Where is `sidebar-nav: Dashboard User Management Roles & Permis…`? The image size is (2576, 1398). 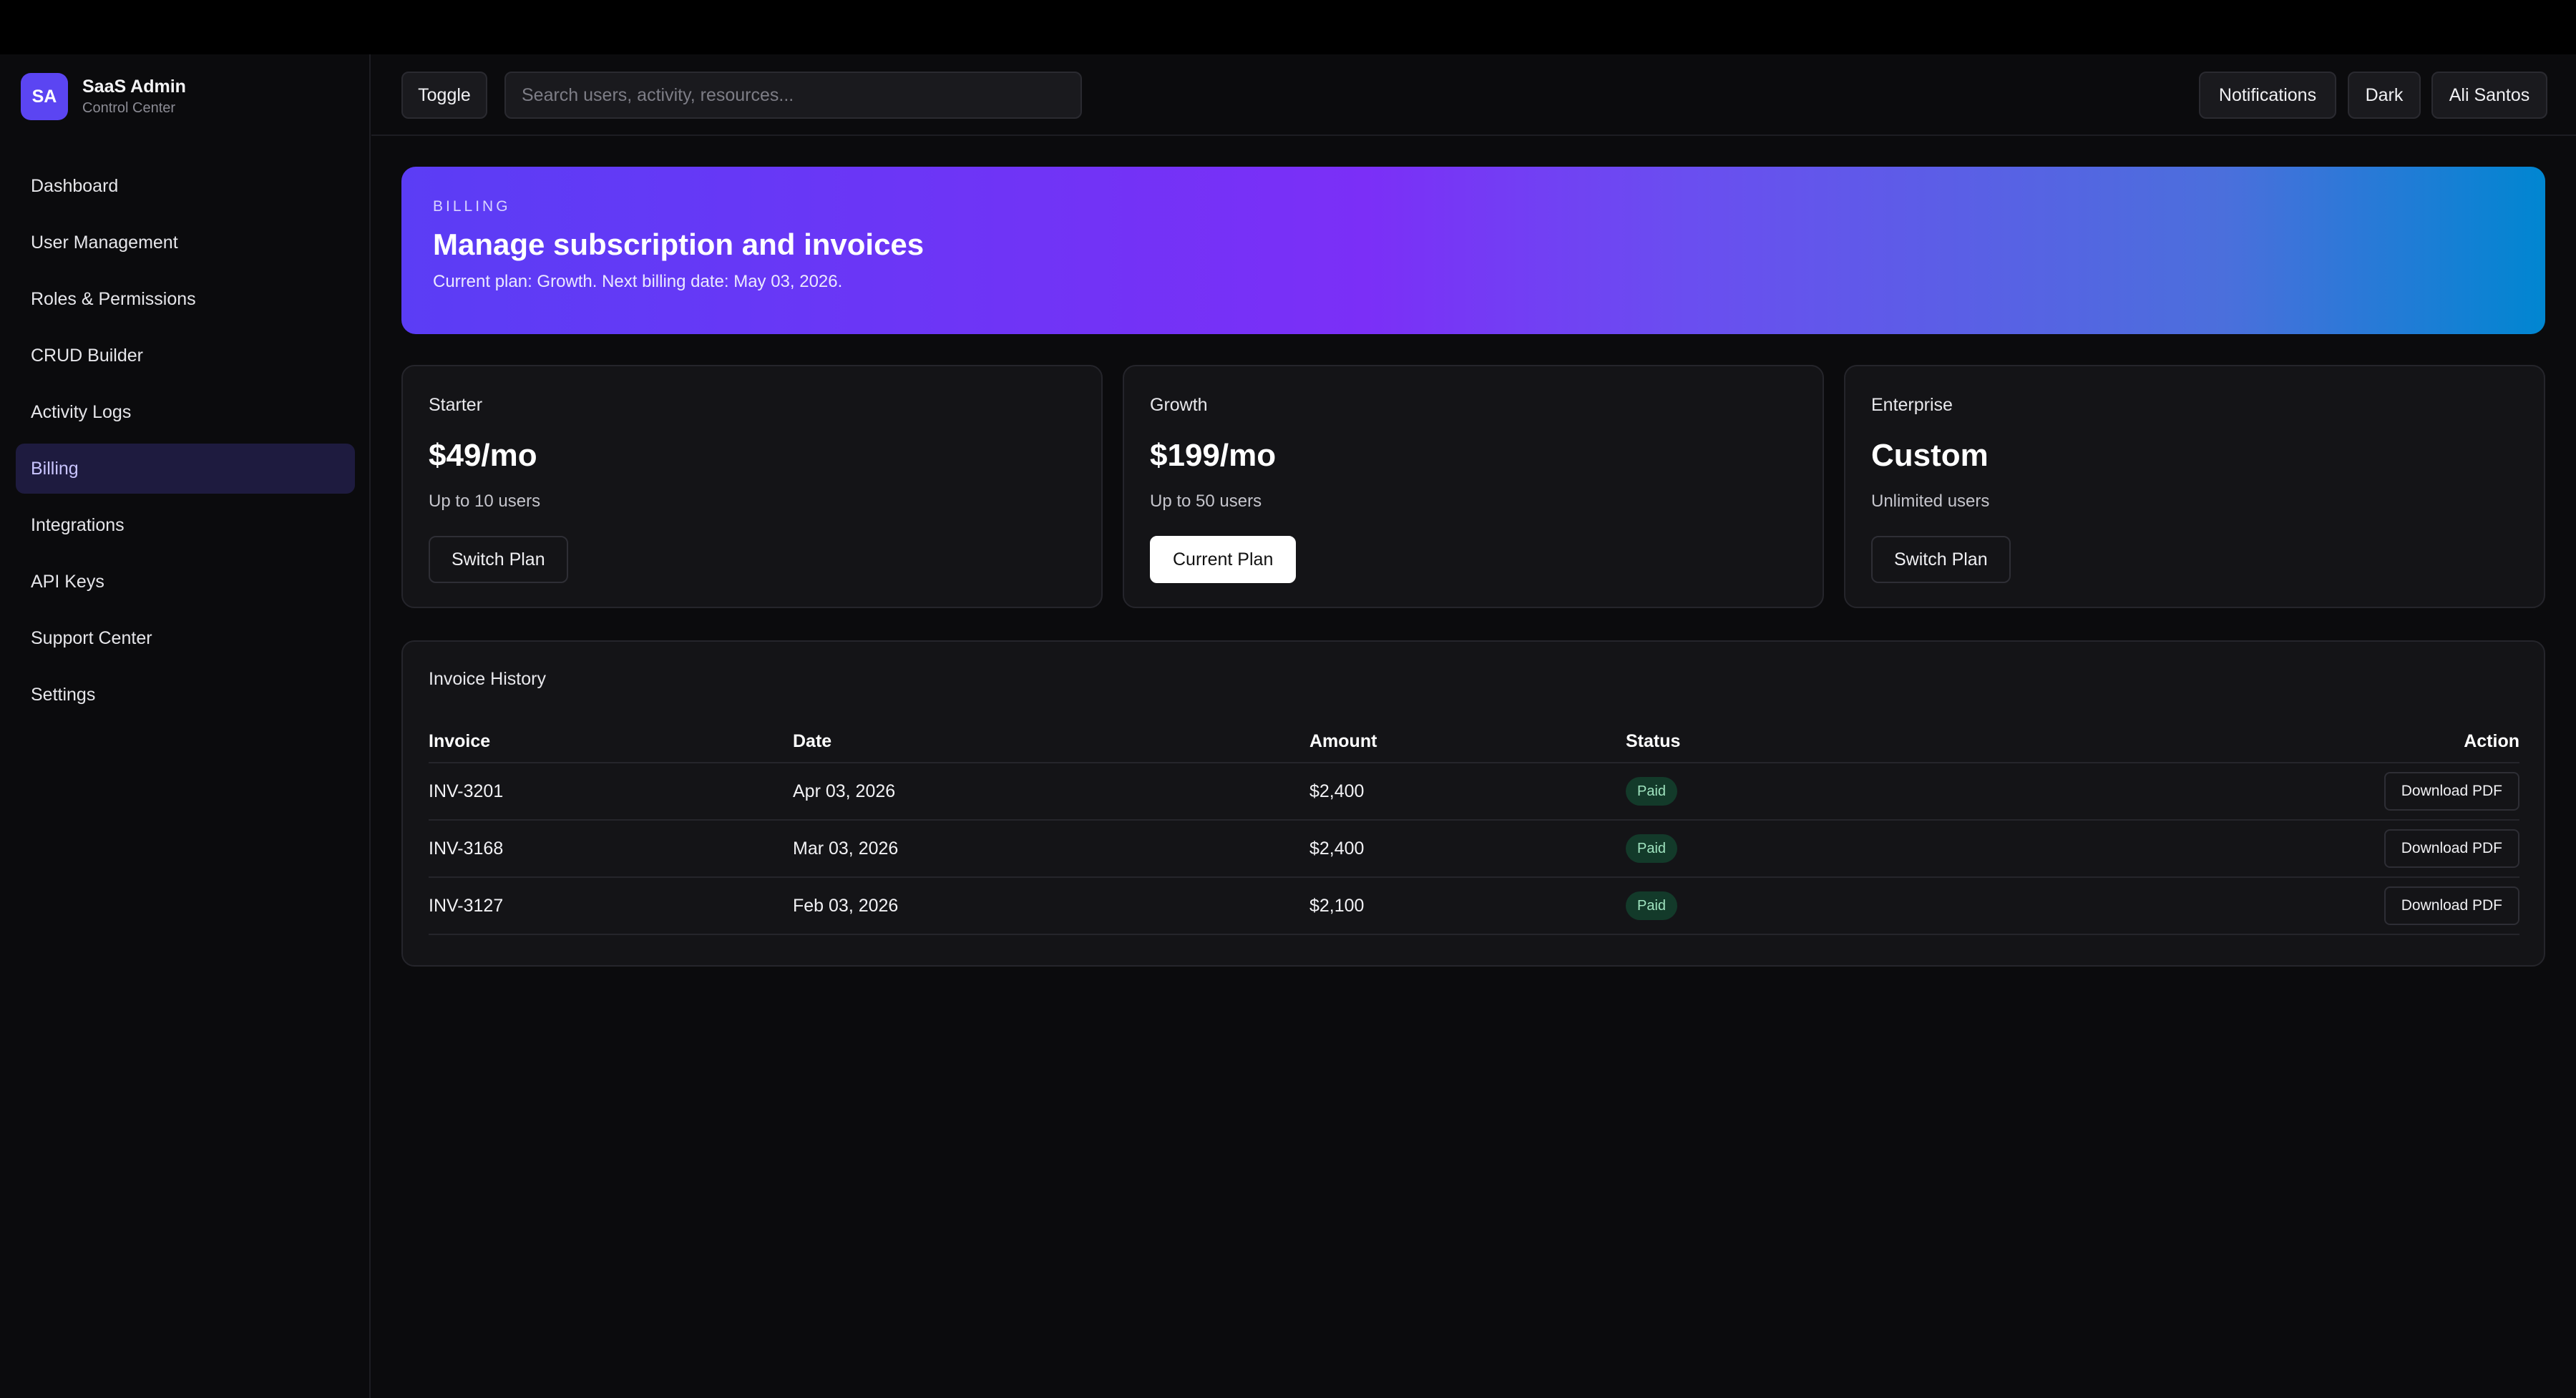
sidebar-nav: Dashboard User Management Roles & Permis… is located at coordinates (185, 443).